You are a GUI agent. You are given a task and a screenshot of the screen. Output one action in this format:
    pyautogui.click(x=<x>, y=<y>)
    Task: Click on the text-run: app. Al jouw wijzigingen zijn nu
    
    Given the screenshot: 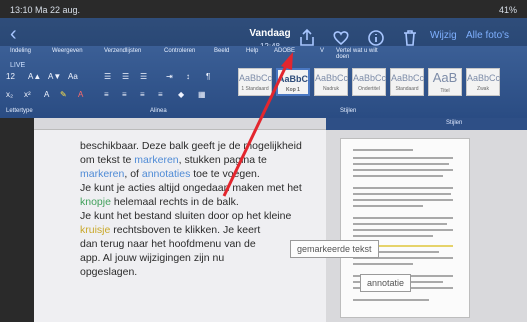 What is the action you would take?
    pyautogui.click(x=152, y=258)
    